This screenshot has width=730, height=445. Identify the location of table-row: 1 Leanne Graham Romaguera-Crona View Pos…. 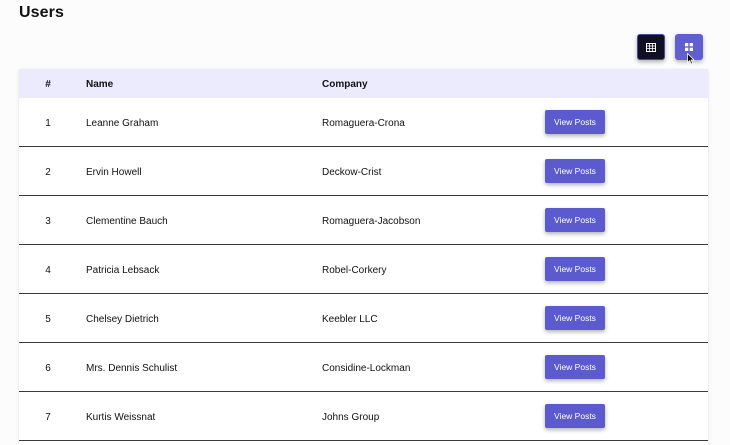
(363, 122).